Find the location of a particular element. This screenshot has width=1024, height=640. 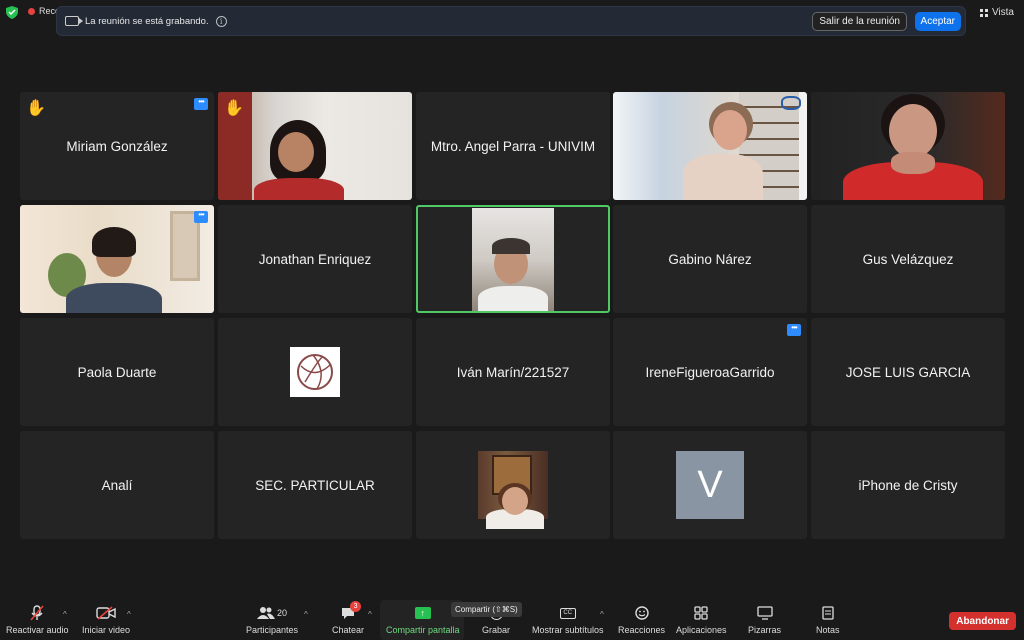

shield-icon is located at coordinates (12, 12).